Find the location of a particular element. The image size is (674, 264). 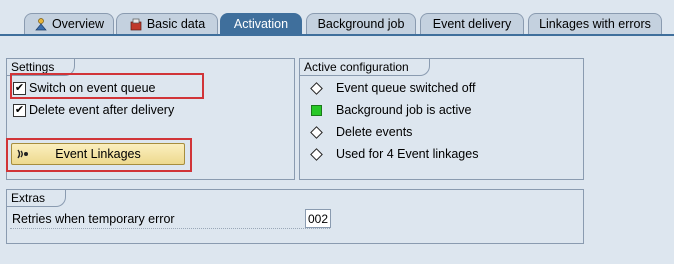

config-item-label: Background job is active is located at coordinates (404, 110).